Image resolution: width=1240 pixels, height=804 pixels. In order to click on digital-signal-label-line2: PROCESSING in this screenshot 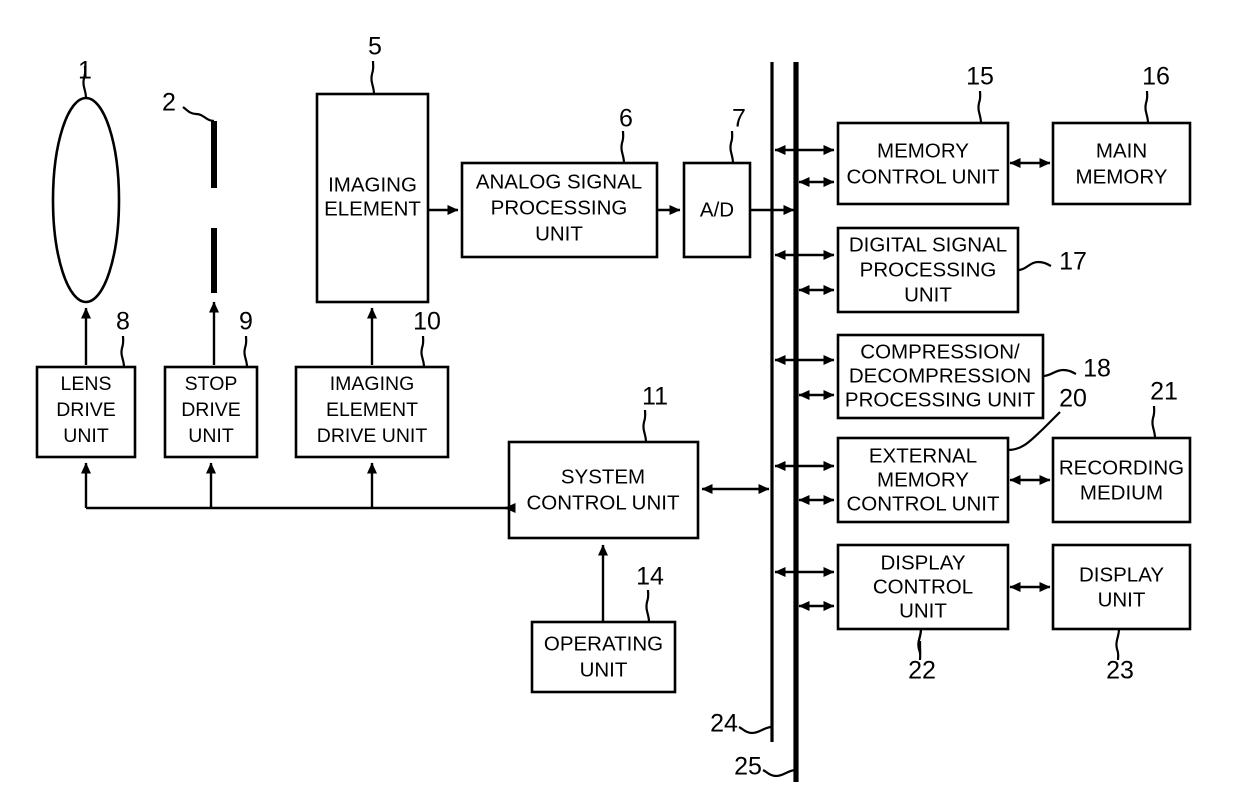, I will do `click(928, 269)`.